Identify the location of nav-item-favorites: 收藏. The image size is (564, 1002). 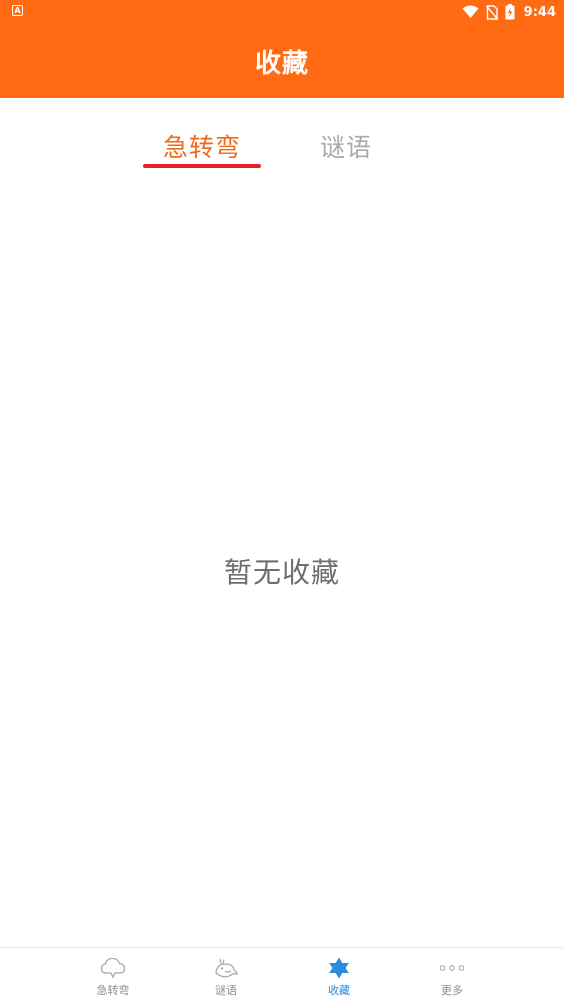
(339, 975).